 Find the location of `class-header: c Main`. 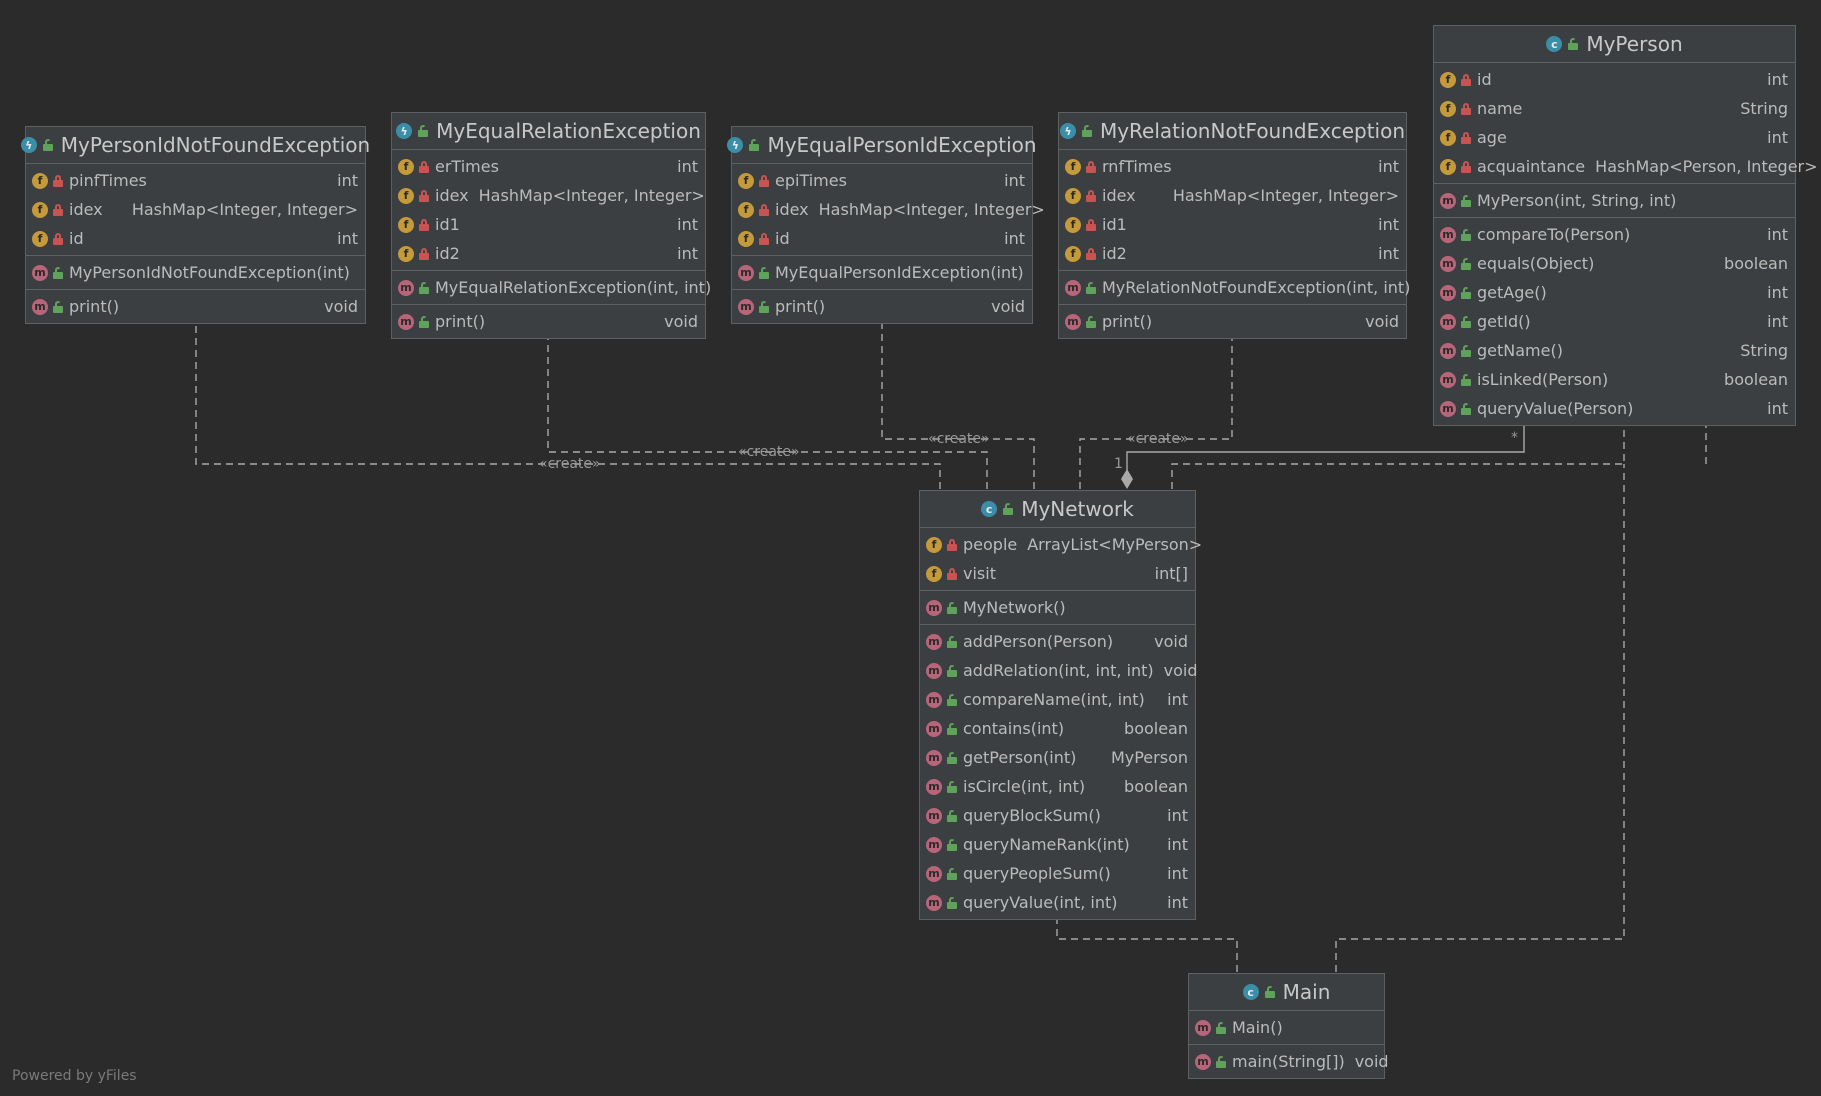

class-header: c Main is located at coordinates (1286, 992).